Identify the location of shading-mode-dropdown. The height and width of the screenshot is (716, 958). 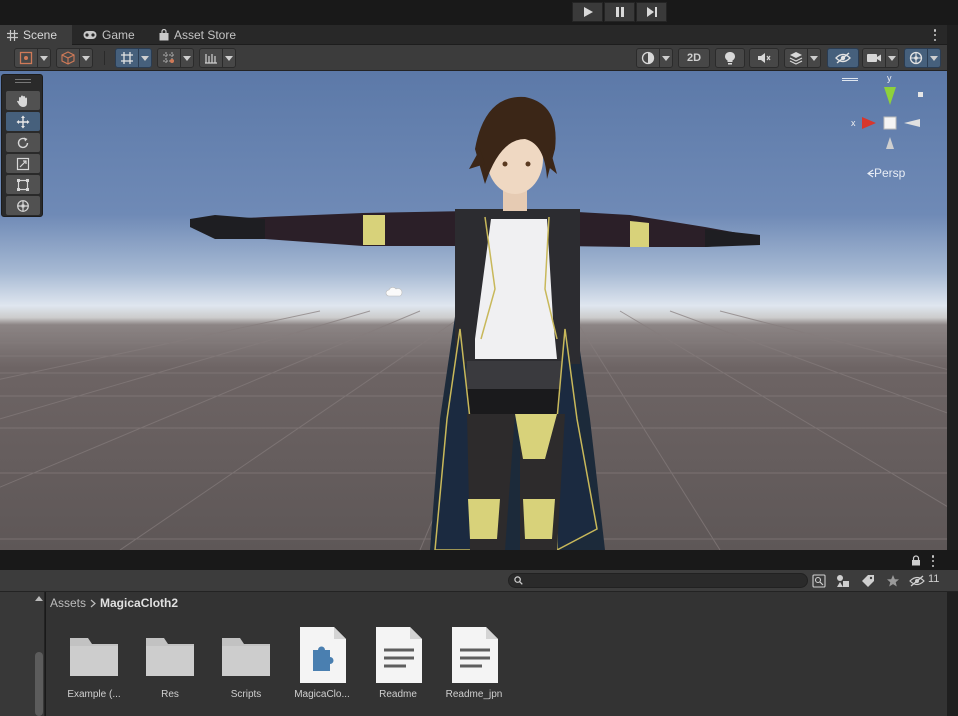
(666, 58).